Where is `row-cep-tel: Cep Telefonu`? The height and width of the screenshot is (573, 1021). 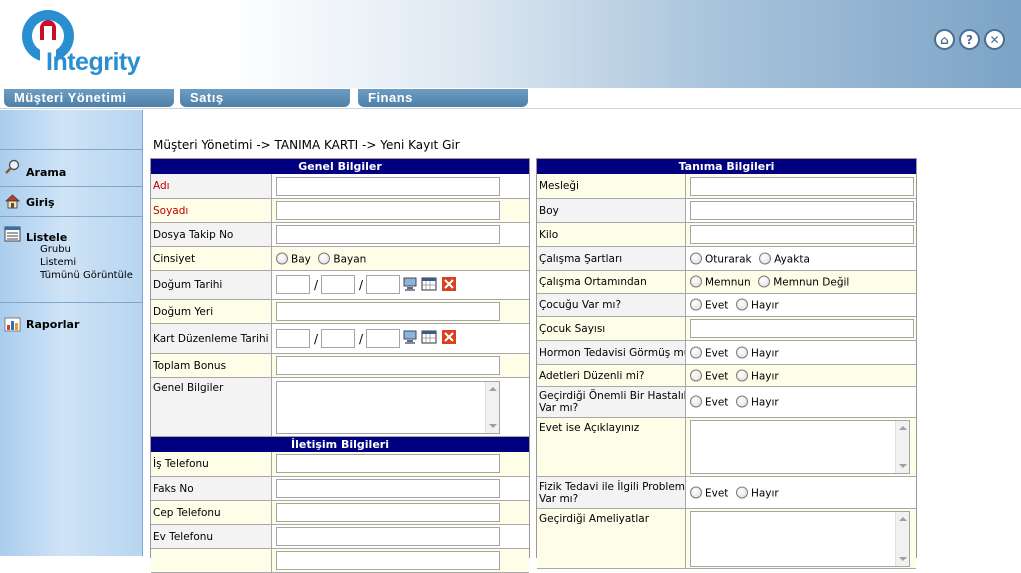
row-cep-tel: Cep Telefonu is located at coordinates (340, 513).